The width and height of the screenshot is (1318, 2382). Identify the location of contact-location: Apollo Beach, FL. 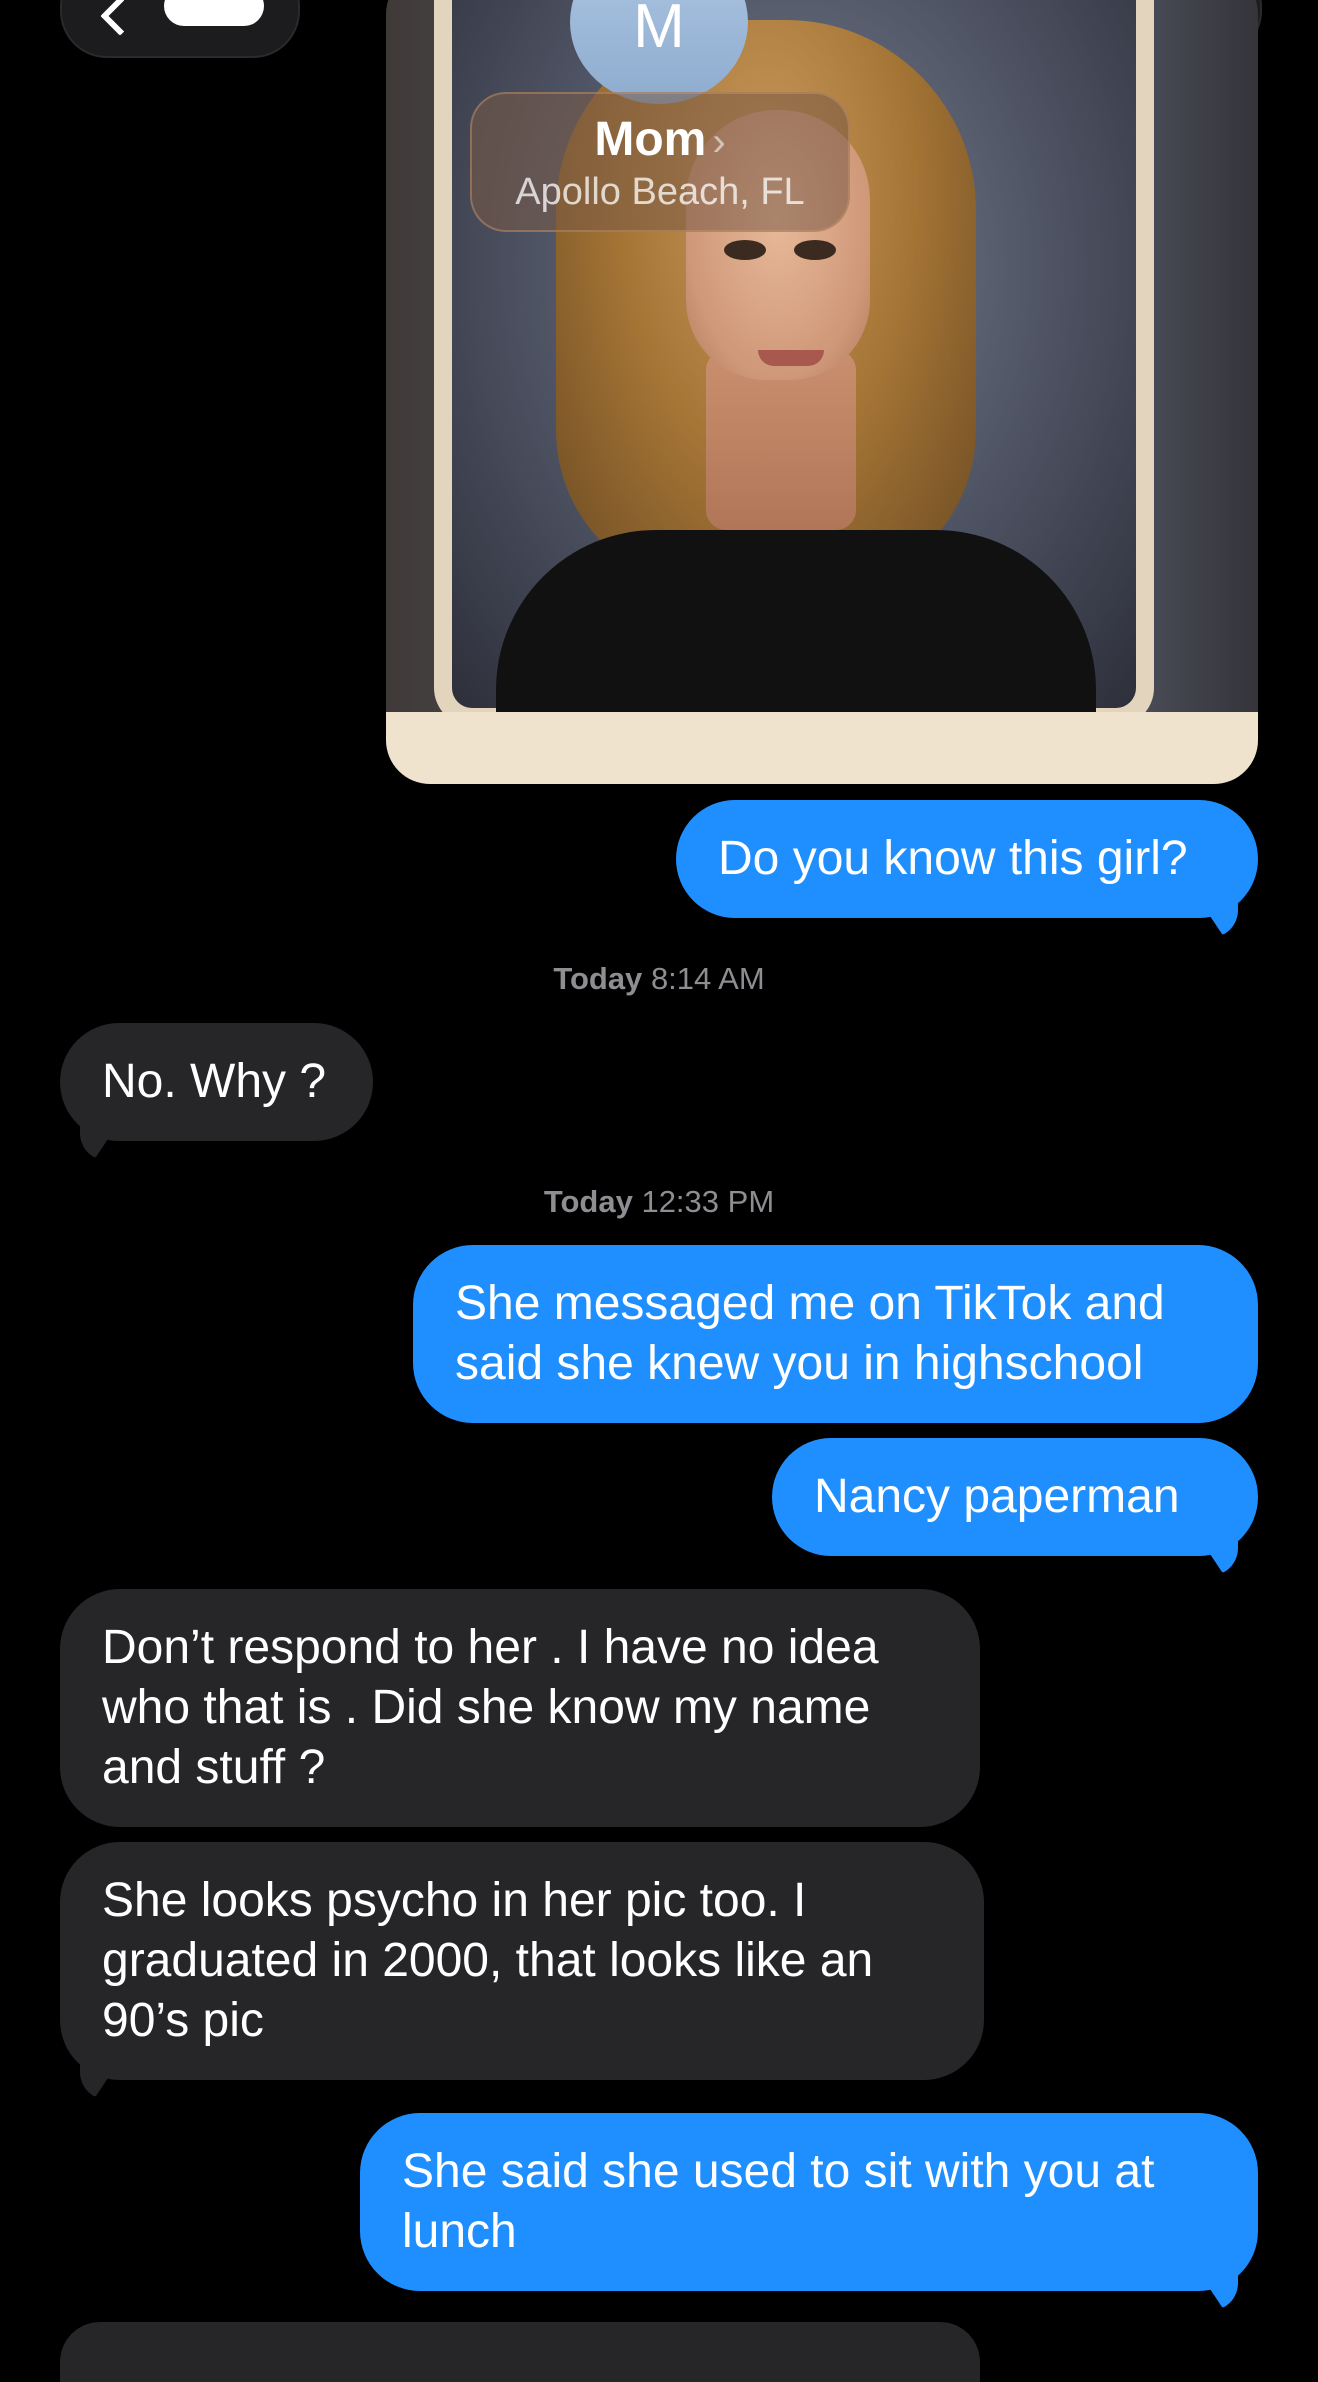
(660, 192).